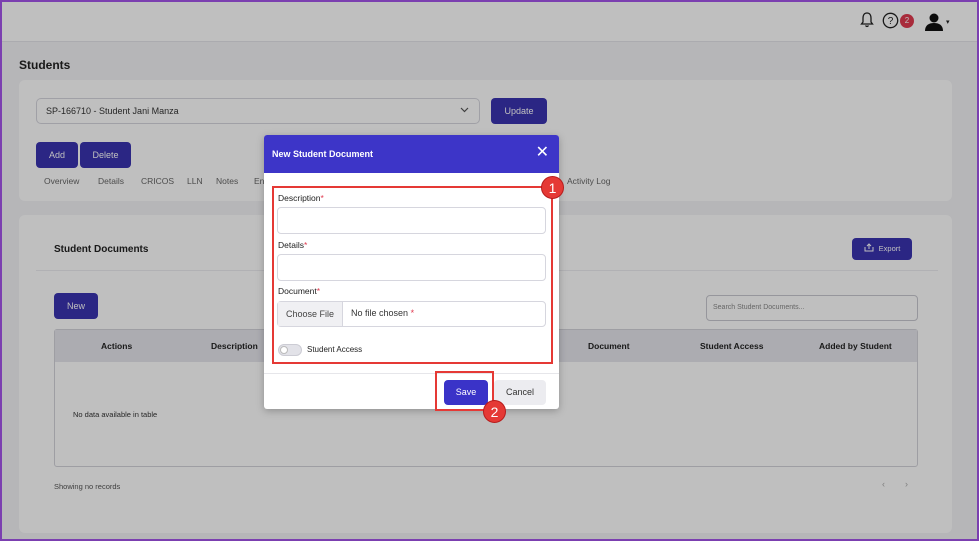 The height and width of the screenshot is (541, 979). What do you see at coordinates (412, 275) in the screenshot?
I see `highlight-form-fields` at bounding box center [412, 275].